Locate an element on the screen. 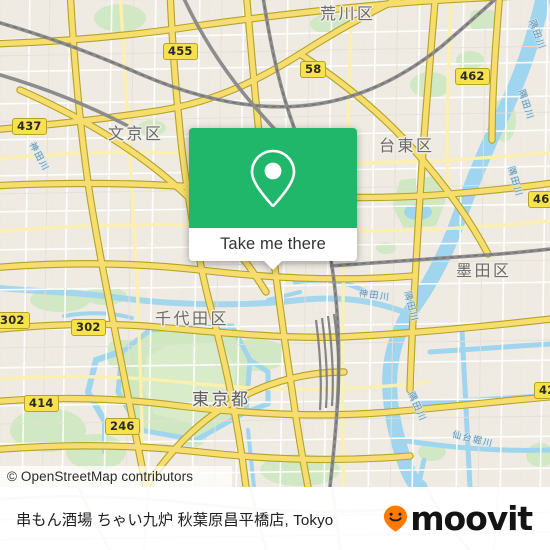 The height and width of the screenshot is (550, 550). moovit-logo: moovit is located at coordinates (459, 518).